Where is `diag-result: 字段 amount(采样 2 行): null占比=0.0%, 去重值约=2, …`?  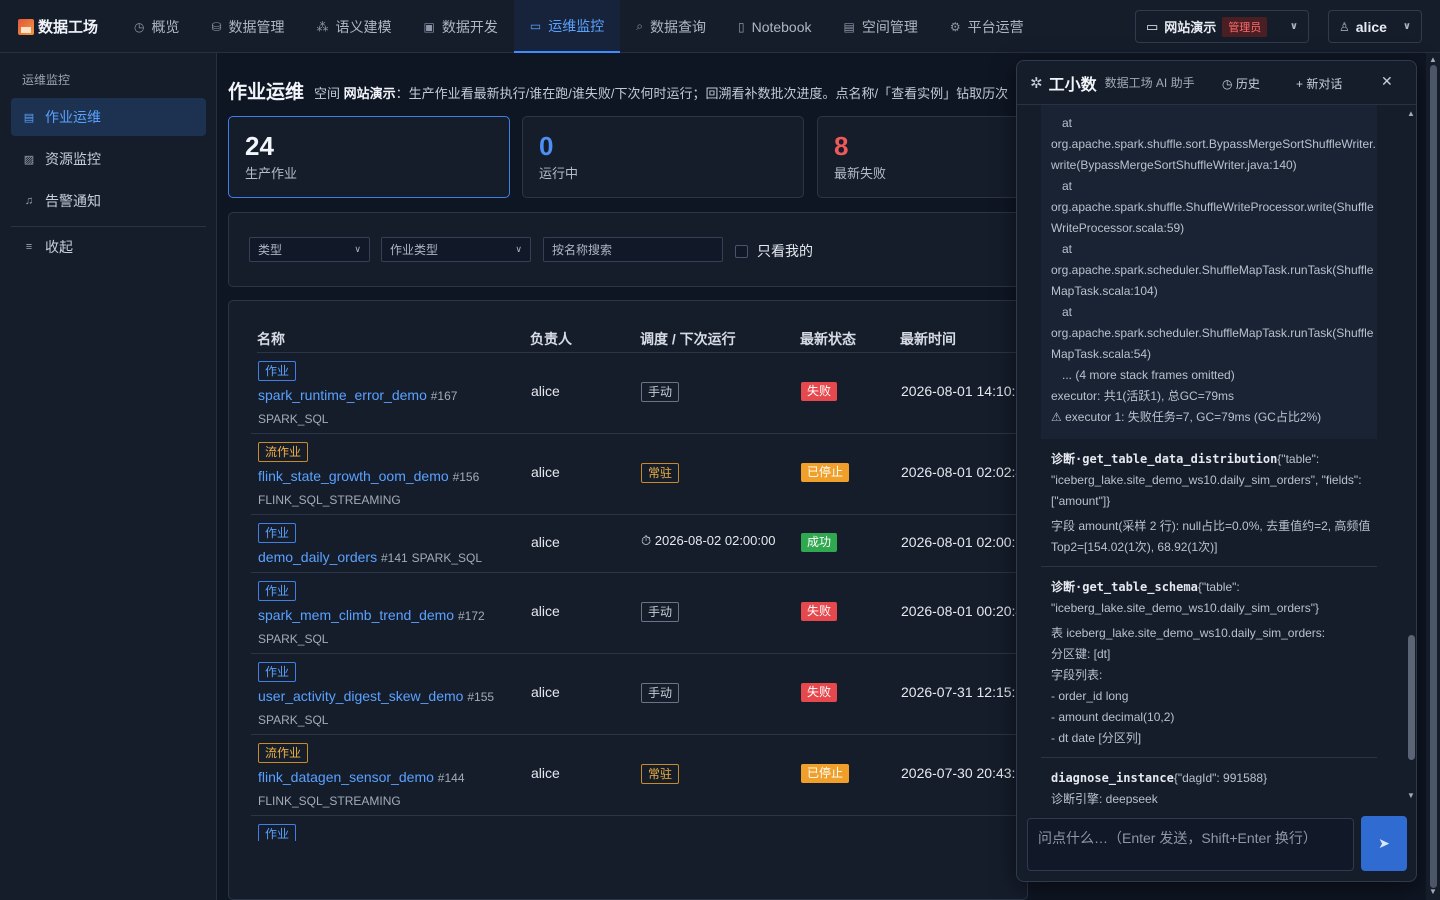
diag-result: 字段 amount(采样 2 行): null占比=0.0%, 去重值约=2, … is located at coordinates (1211, 536).